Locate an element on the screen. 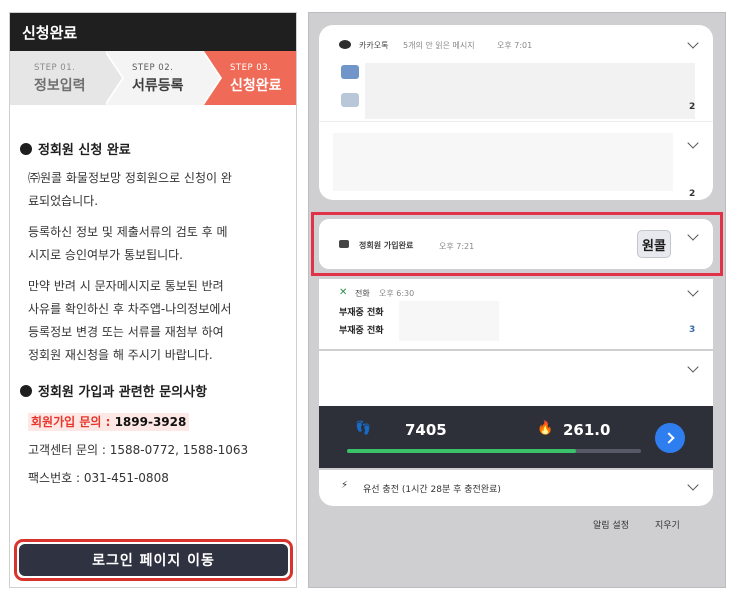 This screenshot has width=734, height=600. charging-bolt-icon: ⚡ is located at coordinates (345, 485).